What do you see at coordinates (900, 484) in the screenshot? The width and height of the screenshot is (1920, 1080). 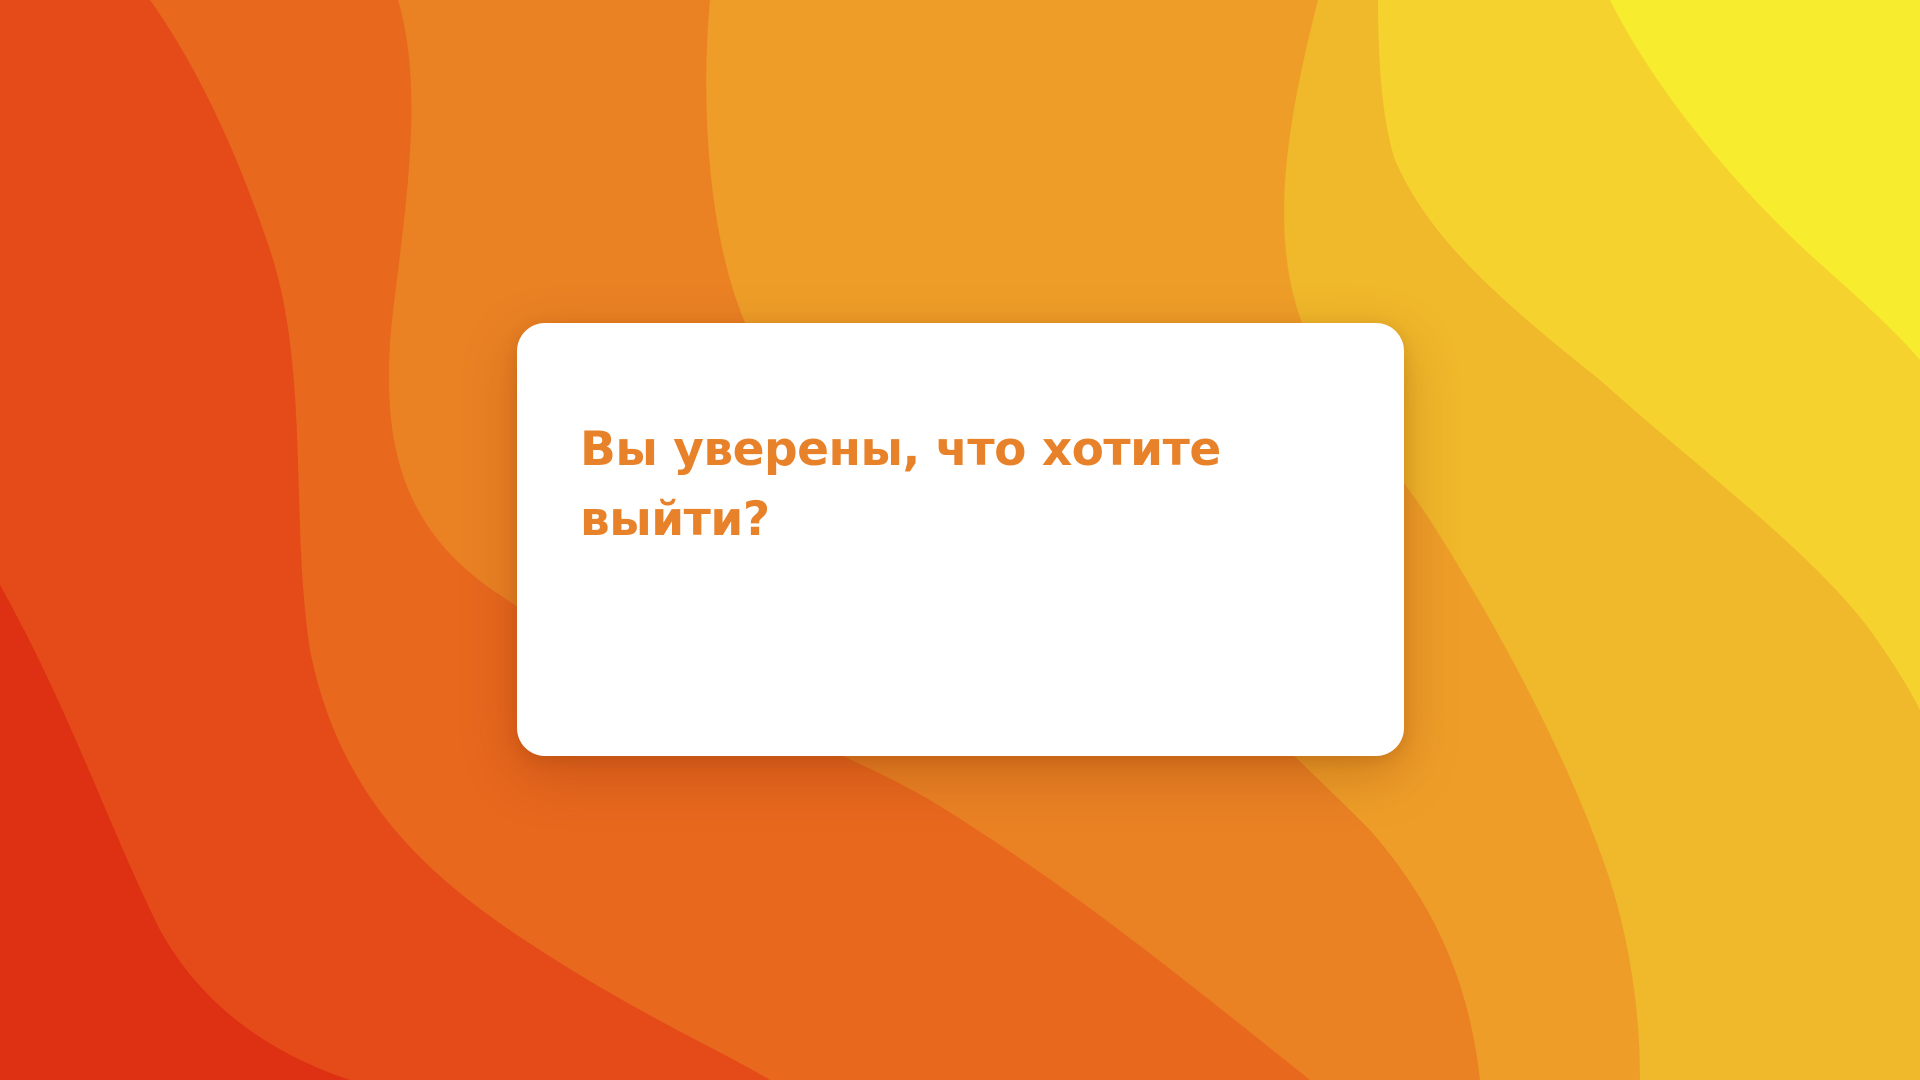 I see `dialog-title: Вы уверены, что хотите выйти?` at bounding box center [900, 484].